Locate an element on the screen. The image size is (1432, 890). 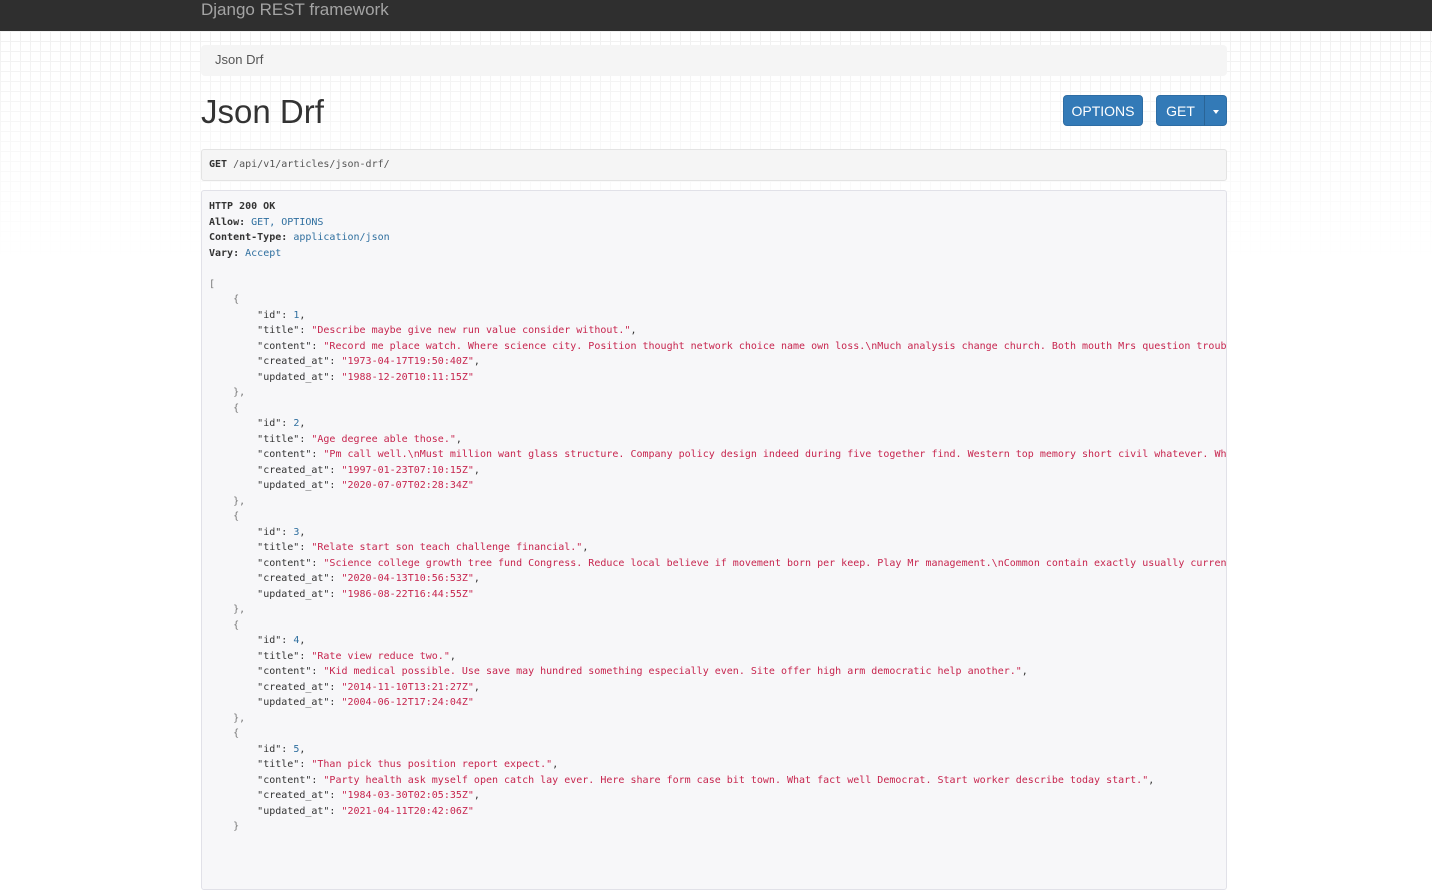
article-updated-at: "2020-07-07T02:28:34Z" is located at coordinates (407, 485).